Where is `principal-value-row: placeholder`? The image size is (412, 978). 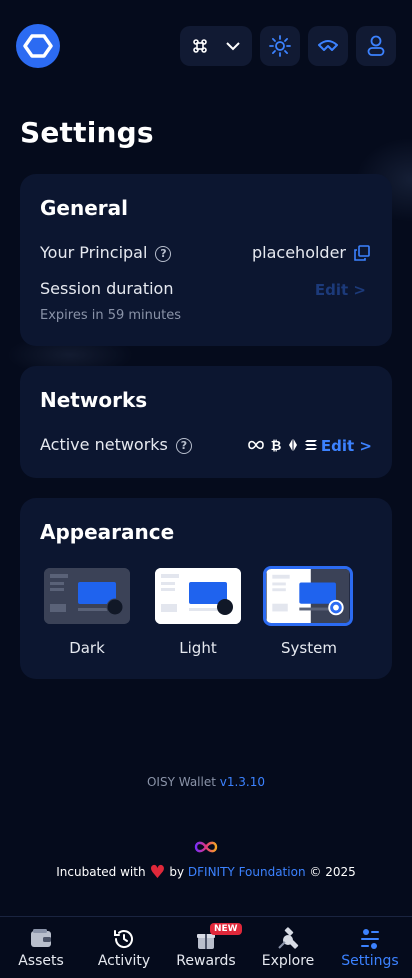
principal-value-row: placeholder is located at coordinates (311, 252).